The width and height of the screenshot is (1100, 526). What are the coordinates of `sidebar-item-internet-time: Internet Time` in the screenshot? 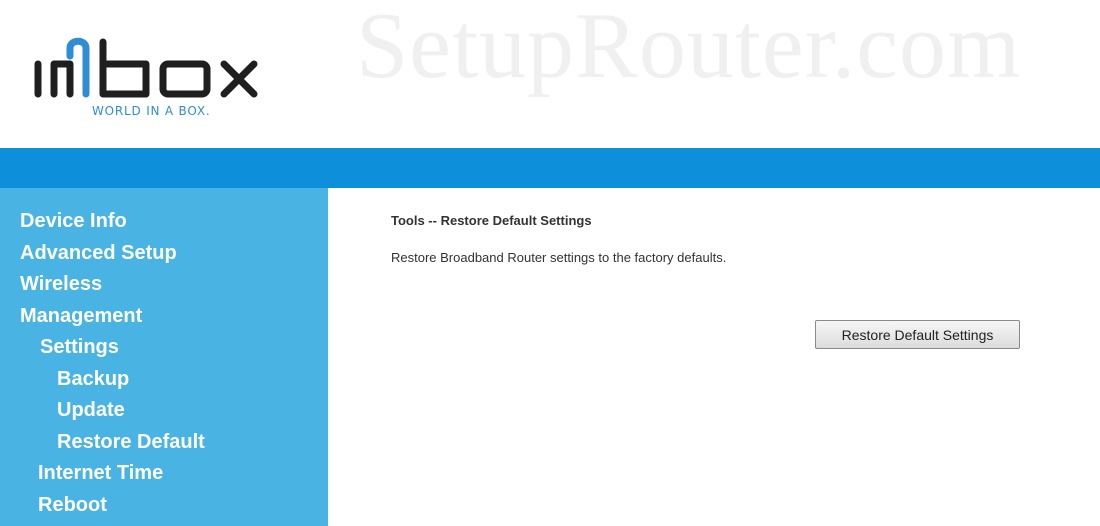 It's located at (164, 474).